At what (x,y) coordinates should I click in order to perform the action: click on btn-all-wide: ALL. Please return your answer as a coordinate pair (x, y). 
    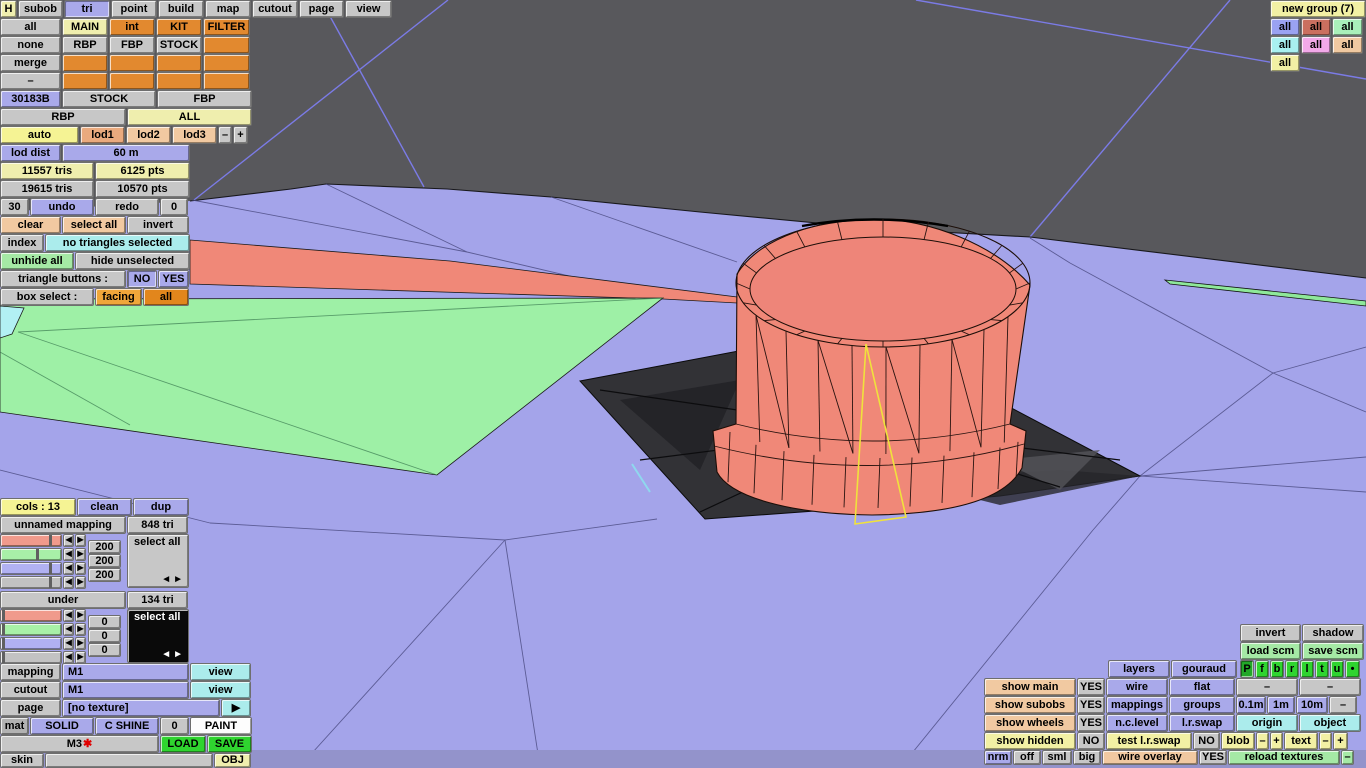
    Looking at the image, I should click on (189, 117).